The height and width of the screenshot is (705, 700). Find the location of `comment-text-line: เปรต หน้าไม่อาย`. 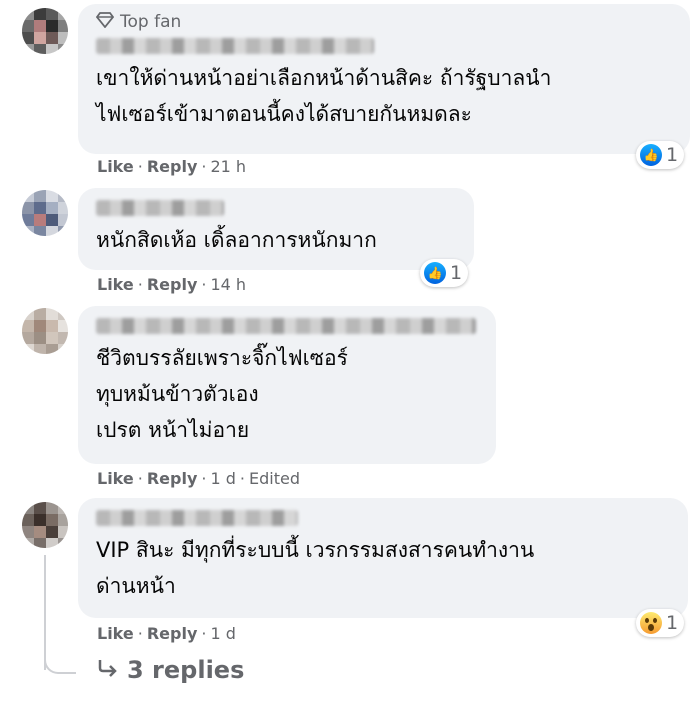

comment-text-line: เปรต หน้าไม่อาย is located at coordinates (173, 430).